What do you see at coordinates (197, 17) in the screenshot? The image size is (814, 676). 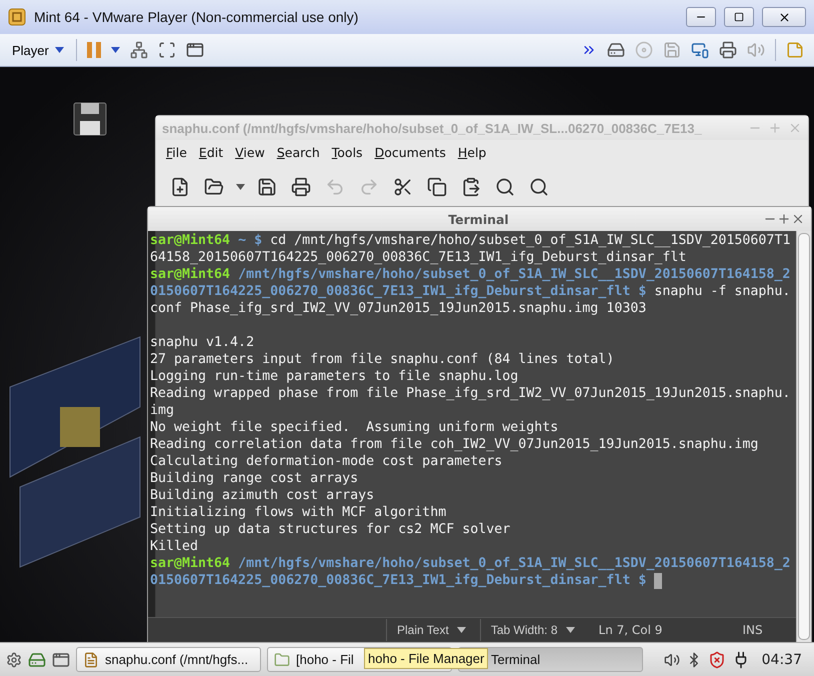 I see `window-title: Mint 64 - VMware Player (Non-commercial use only)` at bounding box center [197, 17].